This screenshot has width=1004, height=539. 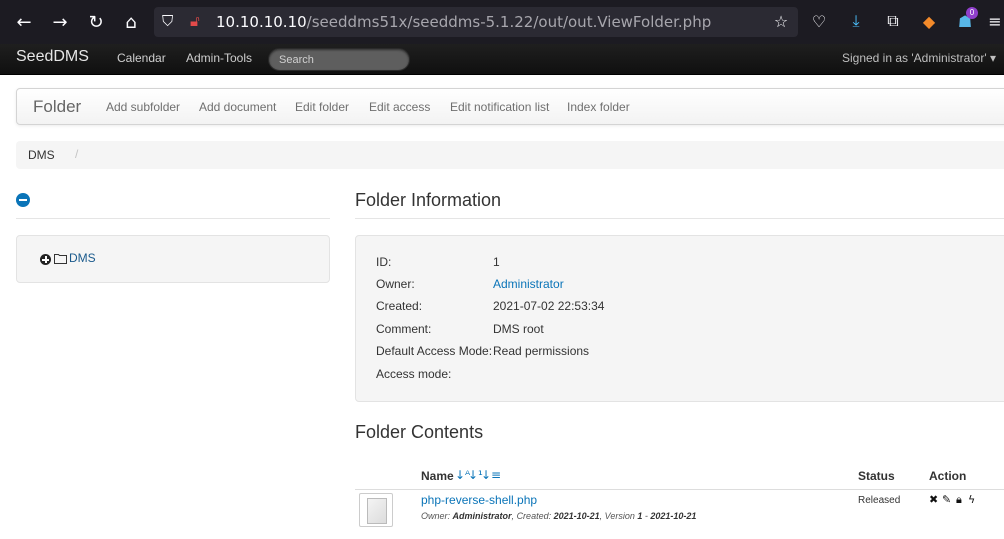 What do you see at coordinates (971, 499) in the screenshot?
I see `bolt-icon: ϟ` at bounding box center [971, 499].